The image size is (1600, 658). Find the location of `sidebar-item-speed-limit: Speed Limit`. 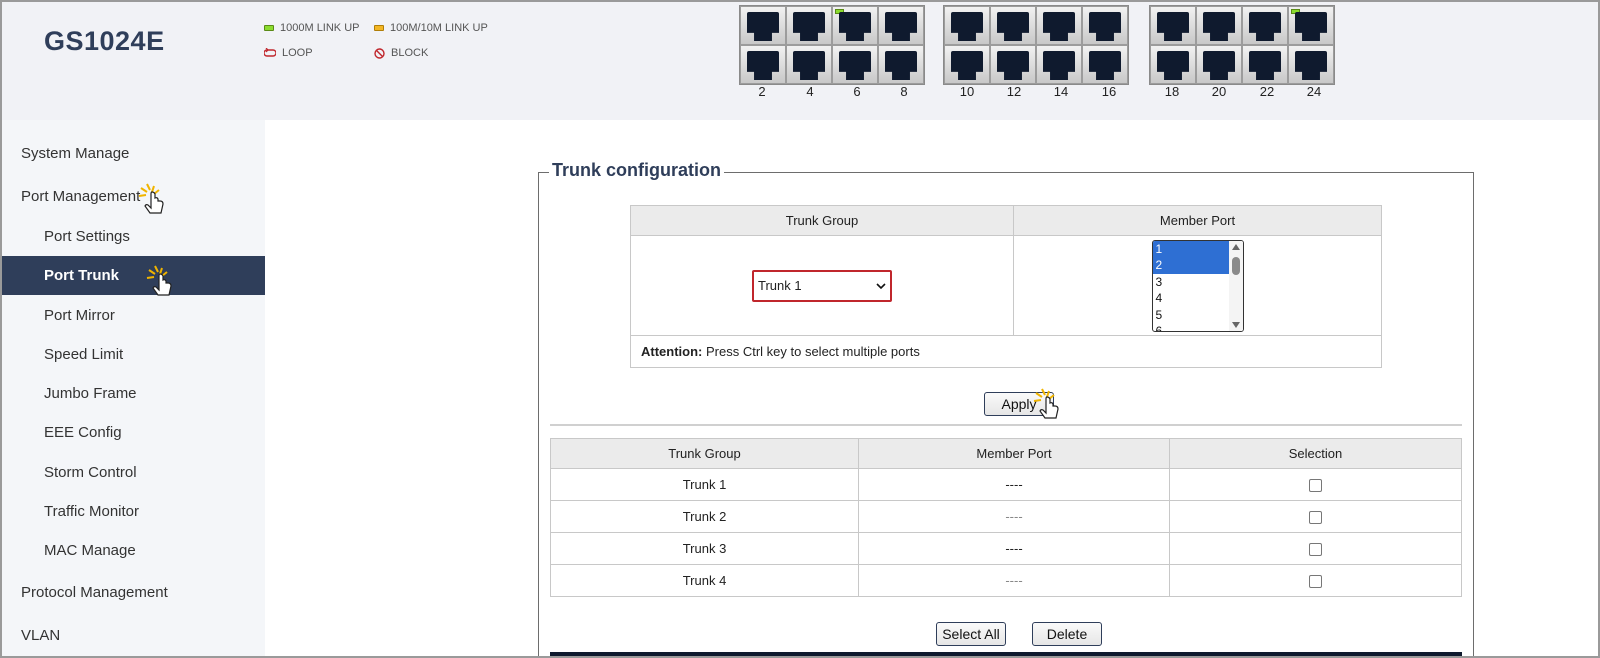

sidebar-item-speed-limit: Speed Limit is located at coordinates (133, 354).